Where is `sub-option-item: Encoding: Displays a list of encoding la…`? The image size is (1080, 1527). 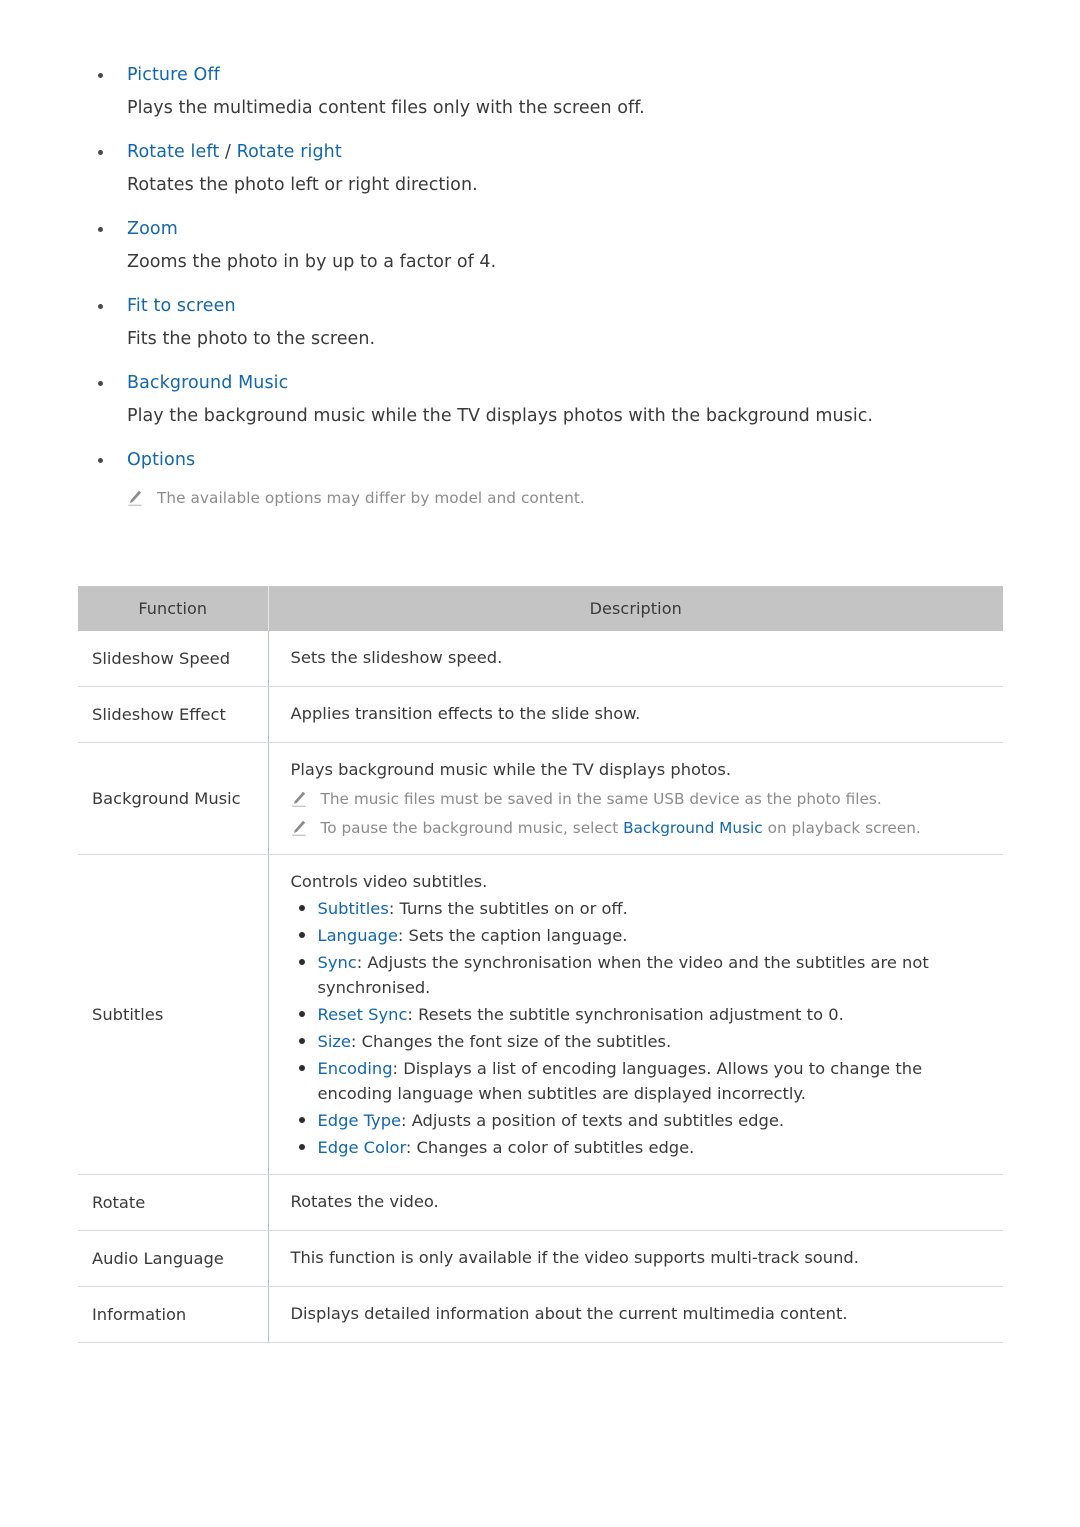
sub-option-item: Encoding: Displays a list of encoding la… is located at coordinates (639, 1081).